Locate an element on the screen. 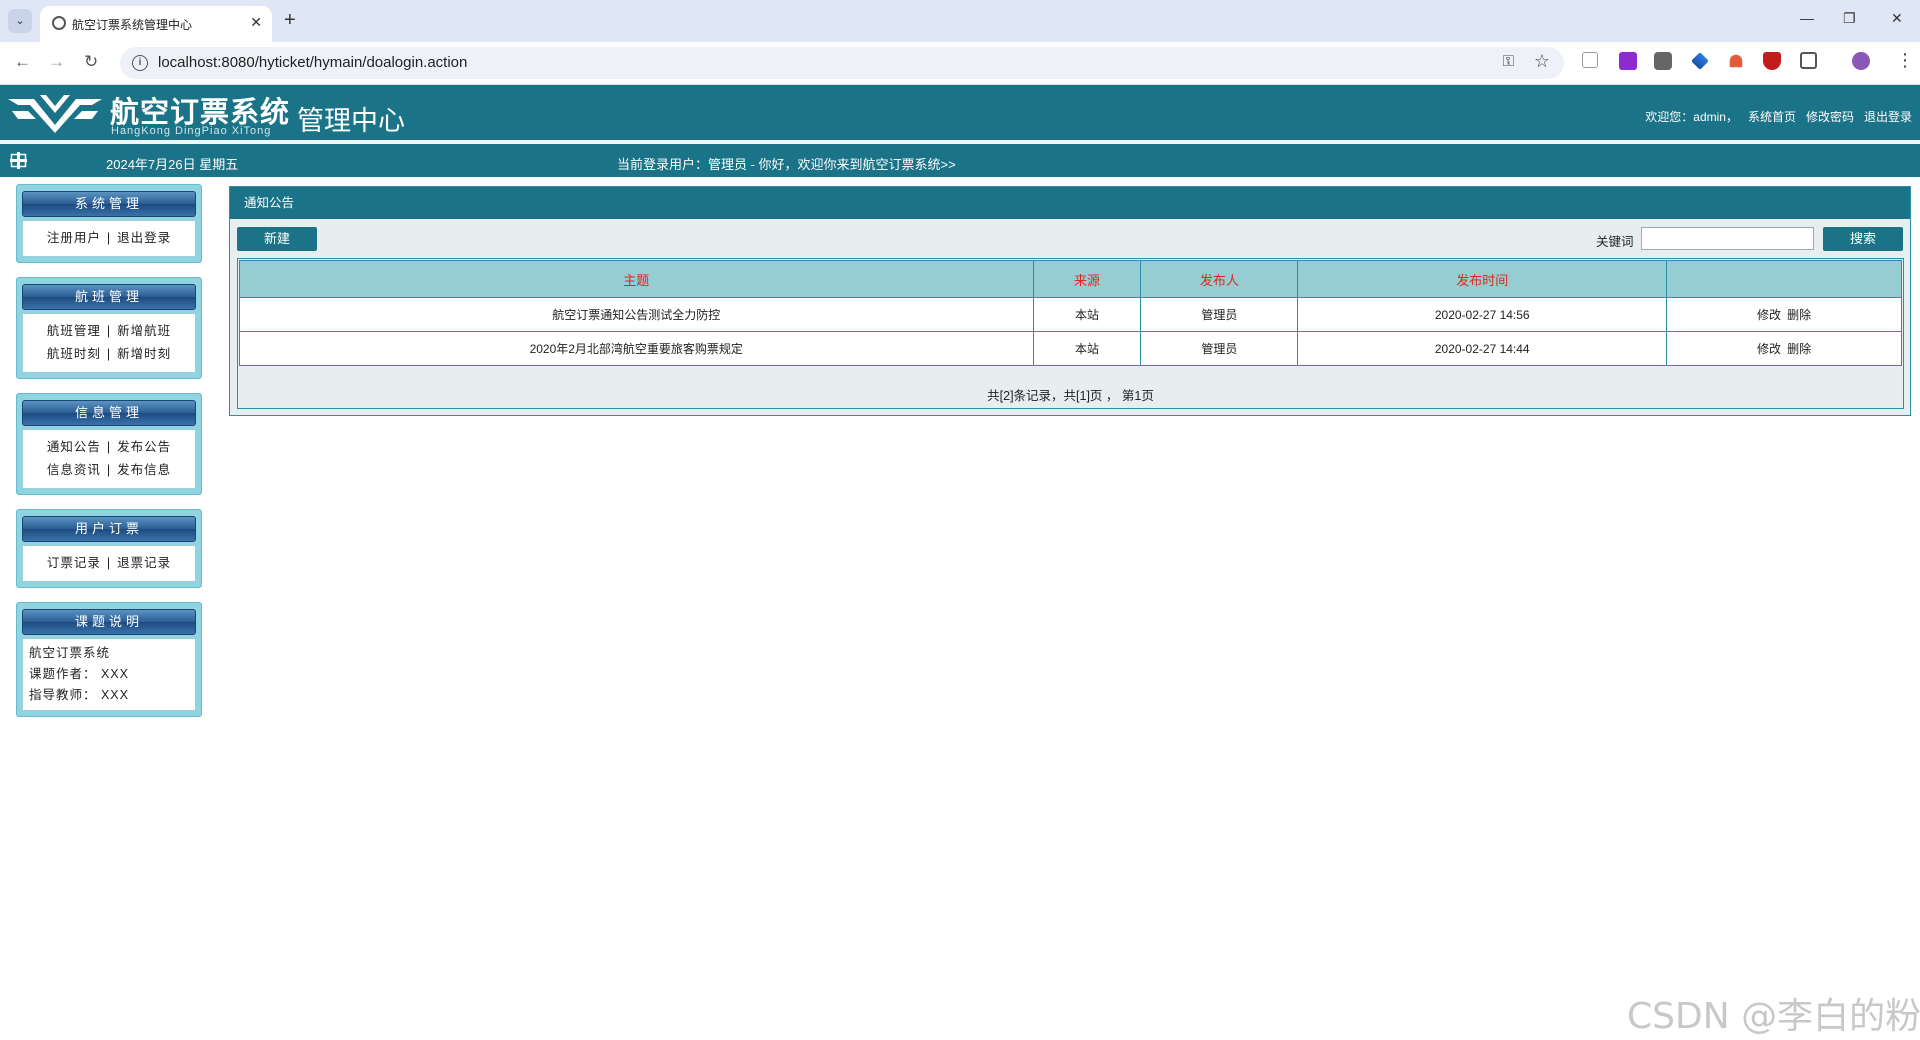 Image resolution: width=1920 pixels, height=1040 pixels. search-button: 搜索 is located at coordinates (1863, 239).